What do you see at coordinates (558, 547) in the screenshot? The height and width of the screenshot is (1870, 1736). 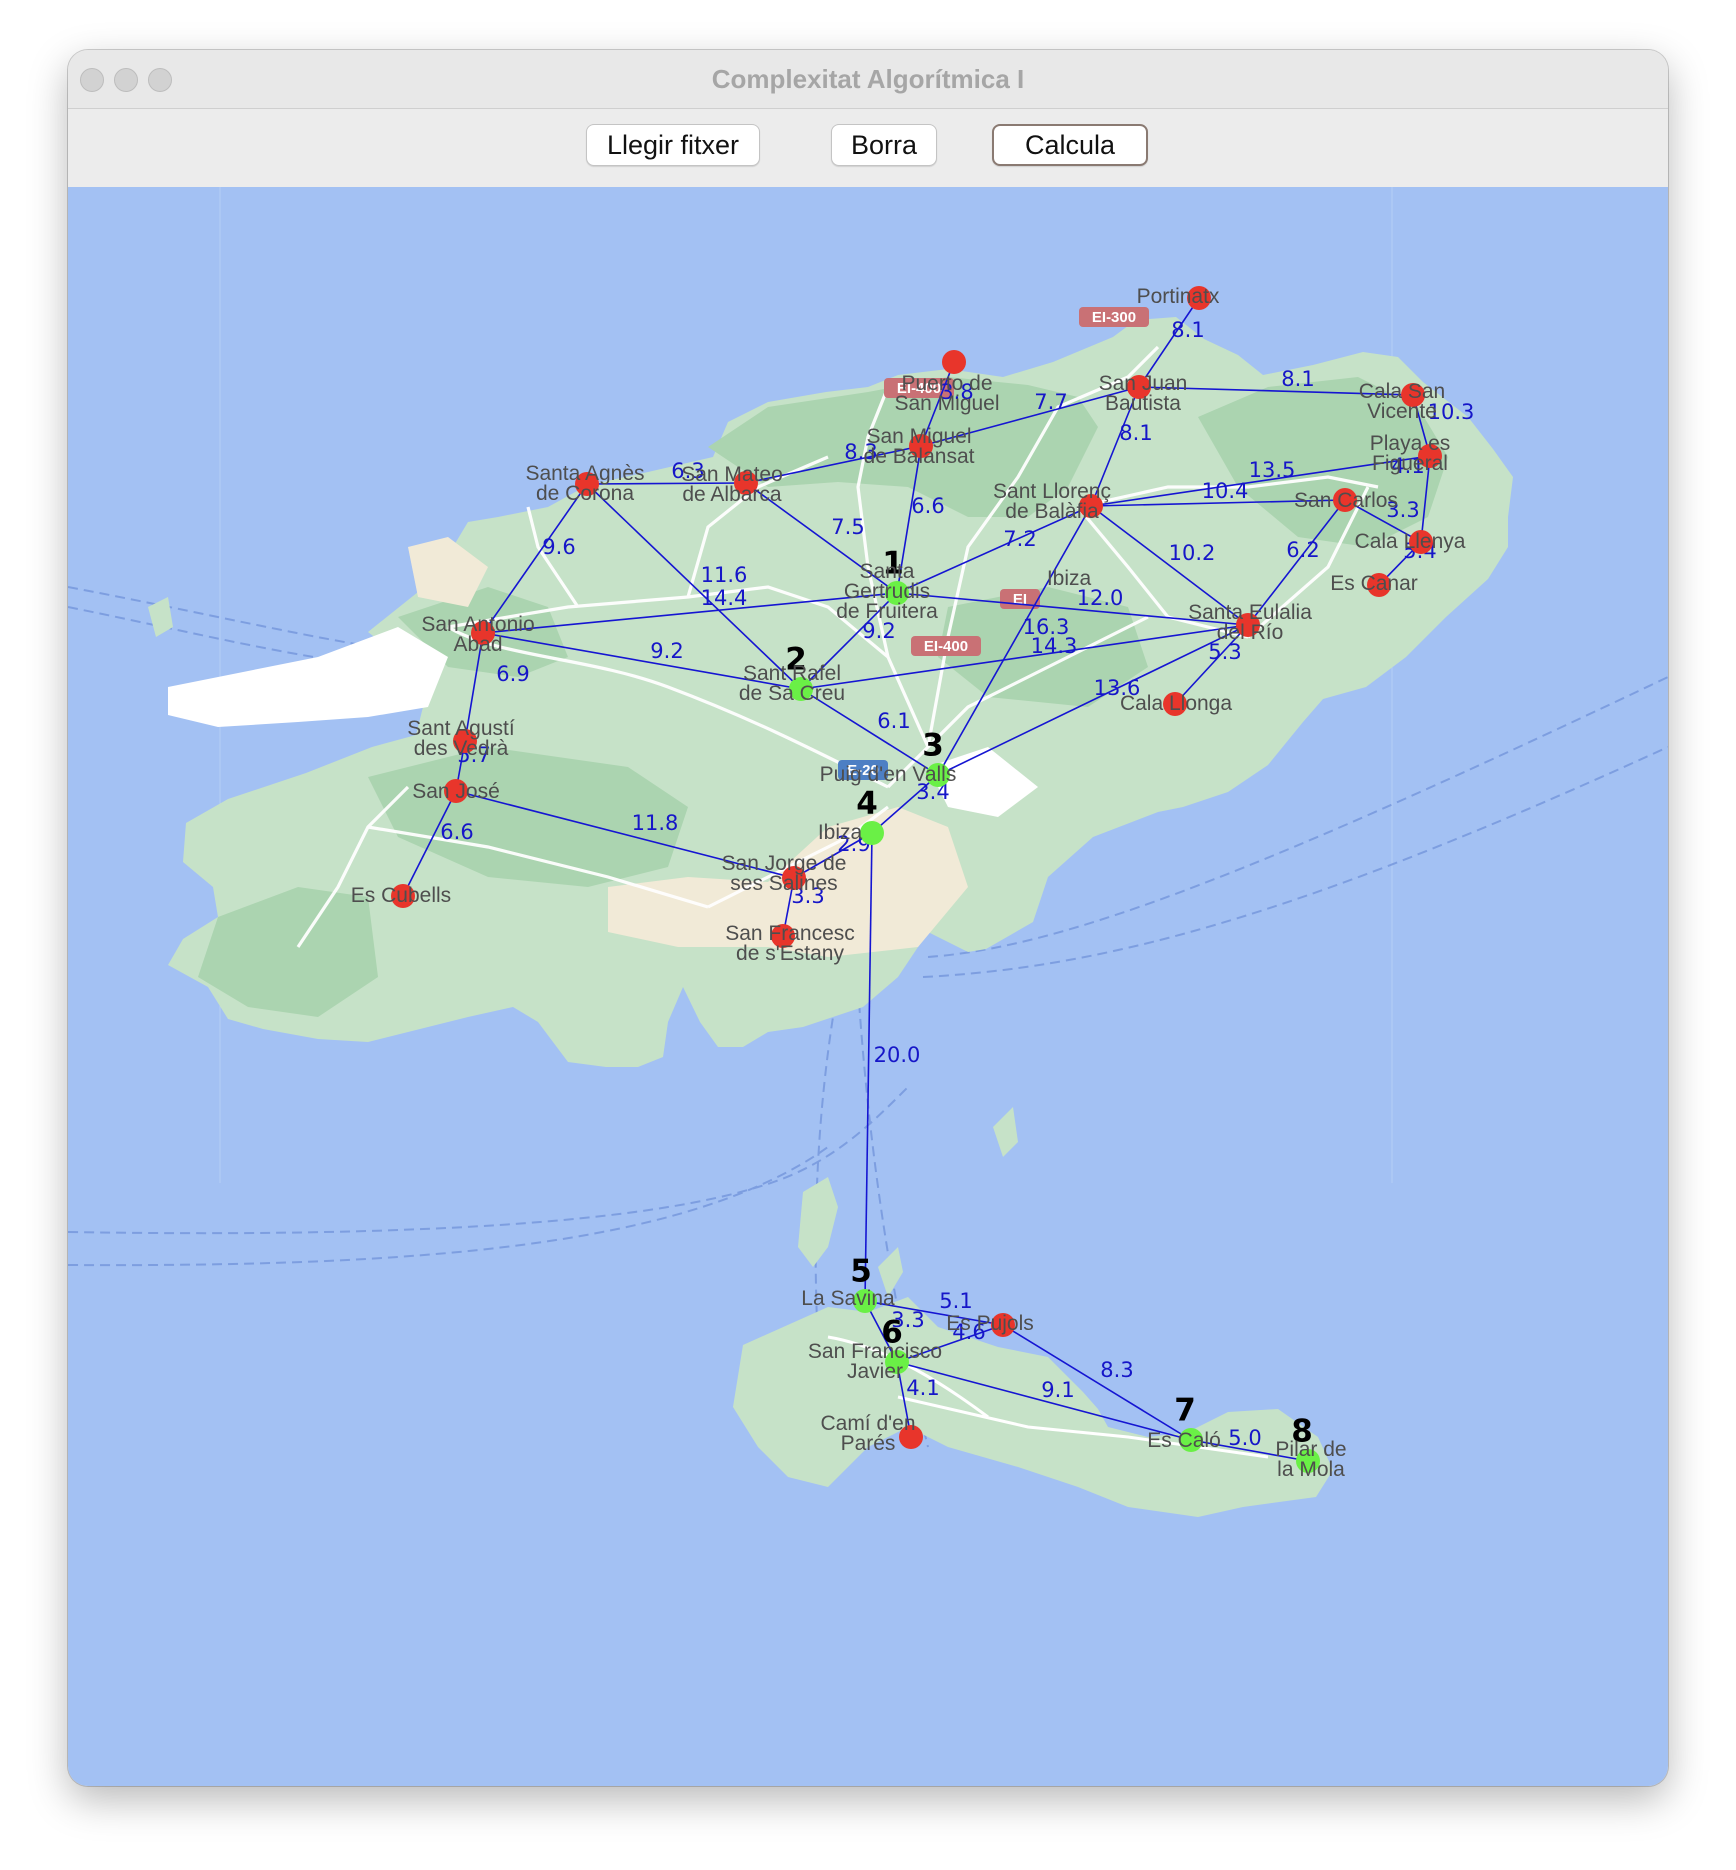 I see `edge-weight-label: 9.6` at bounding box center [558, 547].